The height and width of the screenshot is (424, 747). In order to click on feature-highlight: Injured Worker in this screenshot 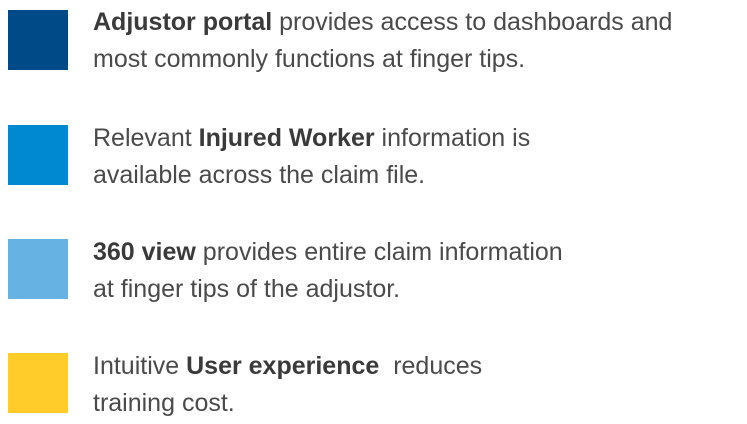, I will do `click(286, 138)`.